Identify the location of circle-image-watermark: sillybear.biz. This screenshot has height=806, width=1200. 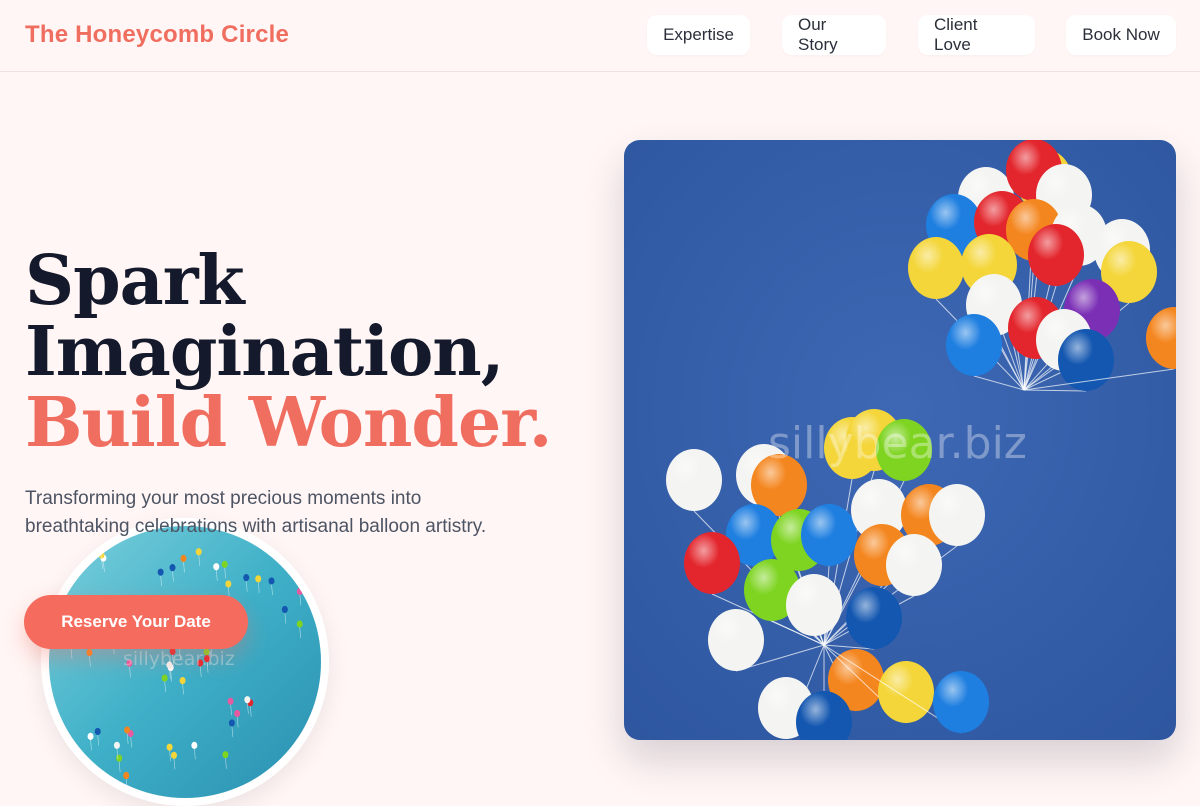
(179, 659).